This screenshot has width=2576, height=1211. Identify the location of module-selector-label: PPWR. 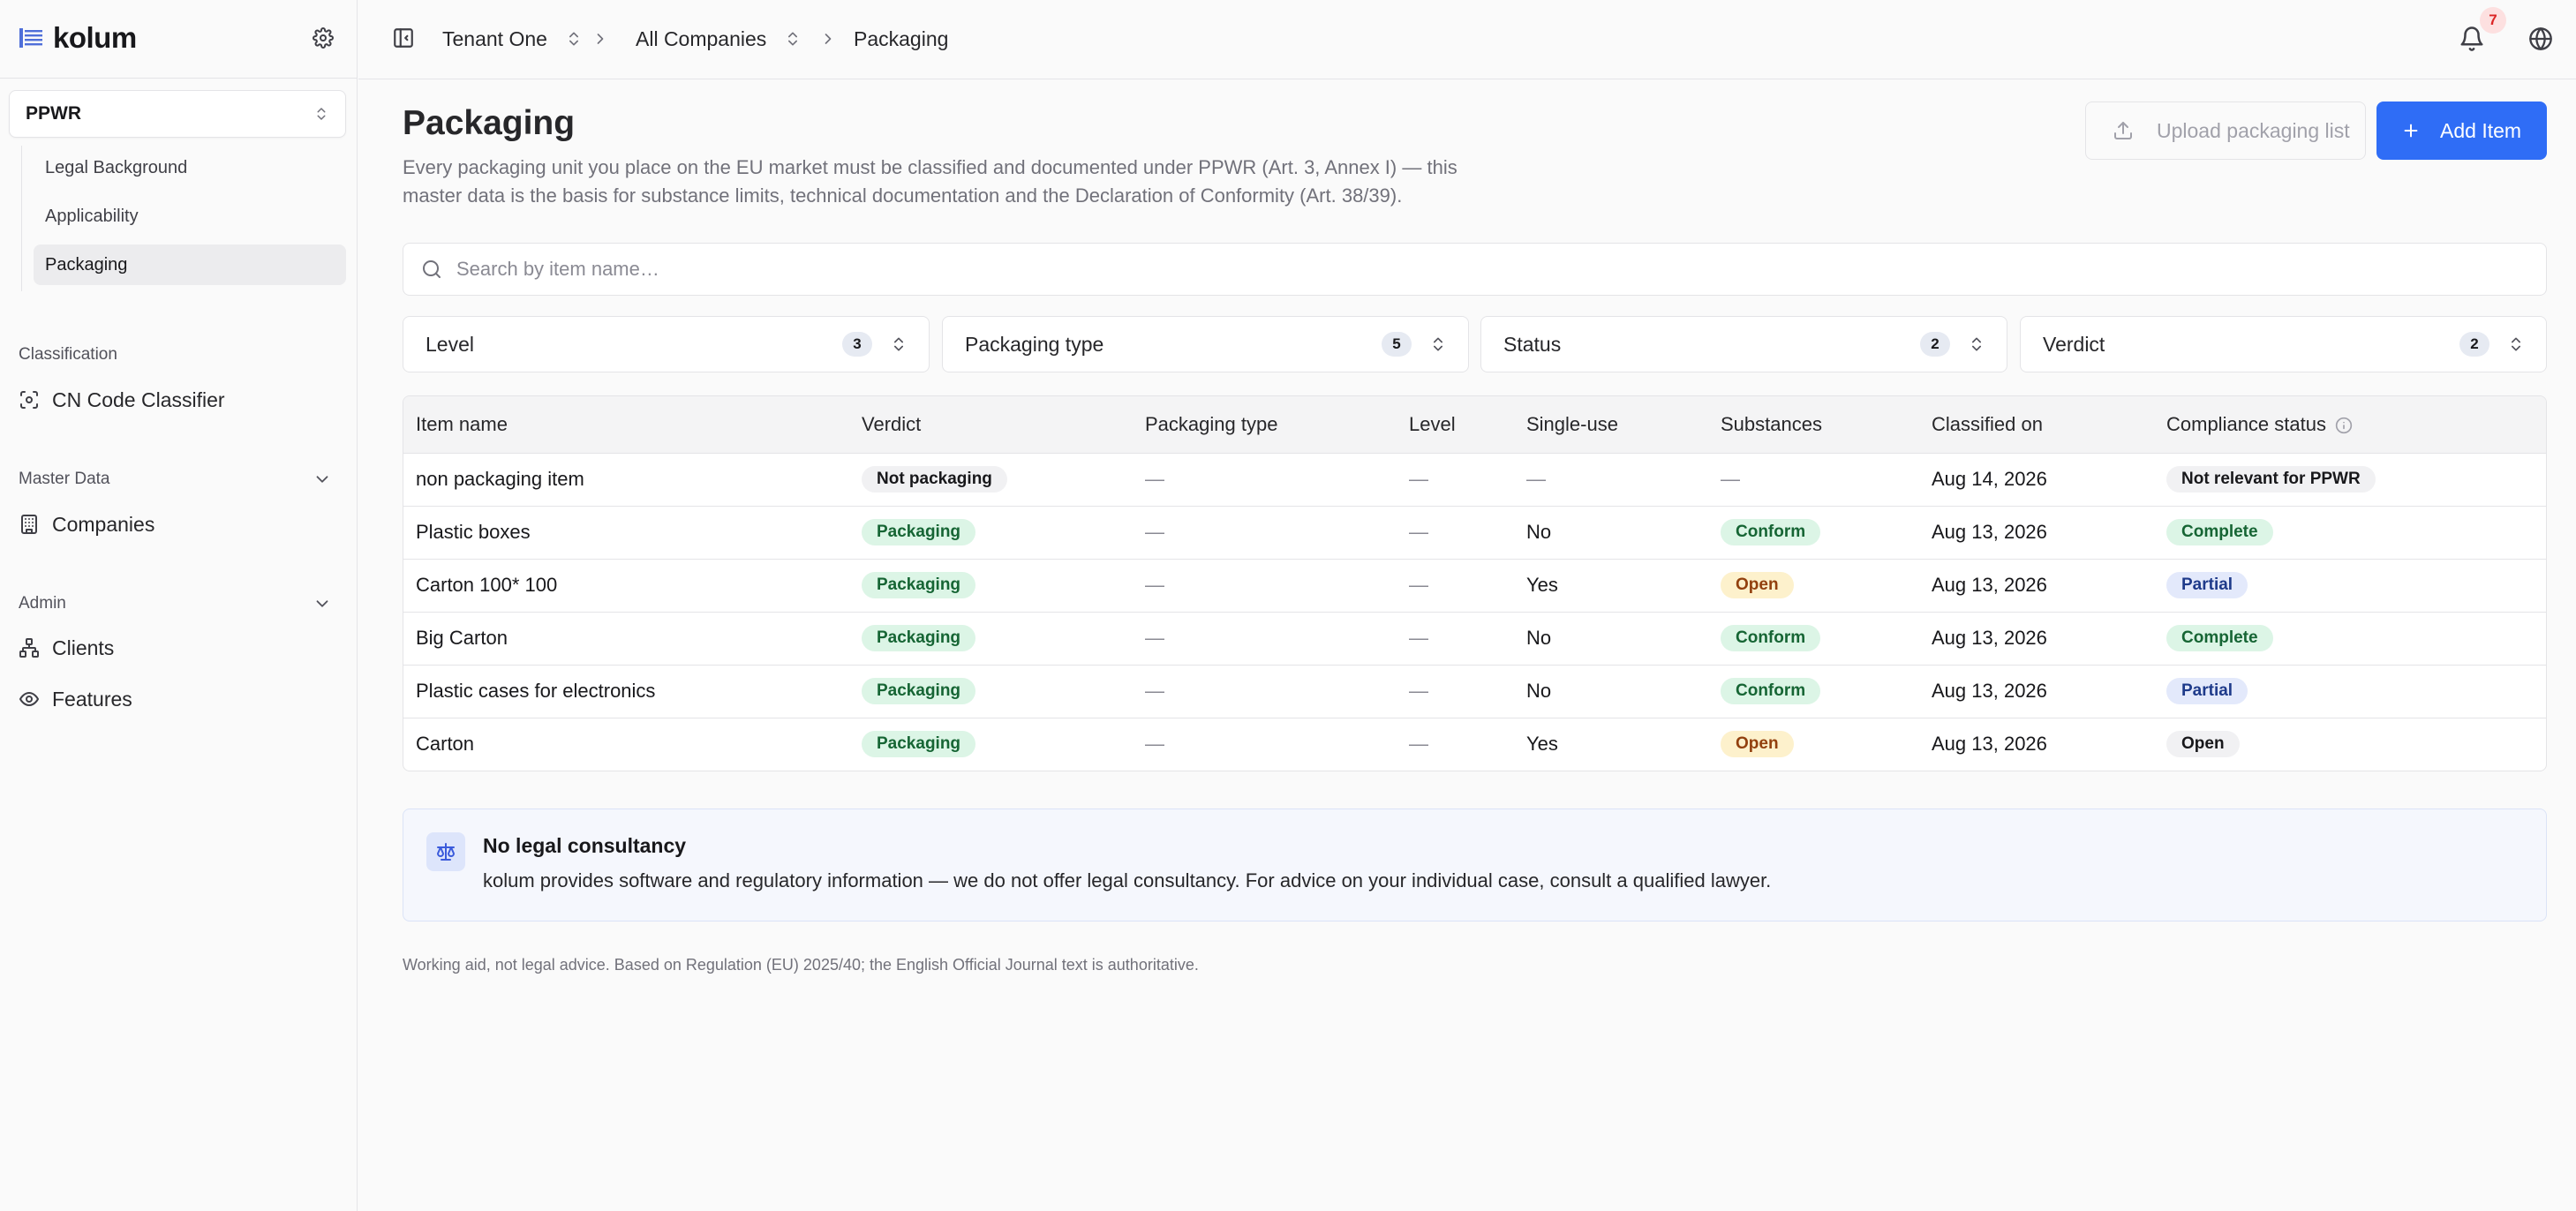
(54, 114).